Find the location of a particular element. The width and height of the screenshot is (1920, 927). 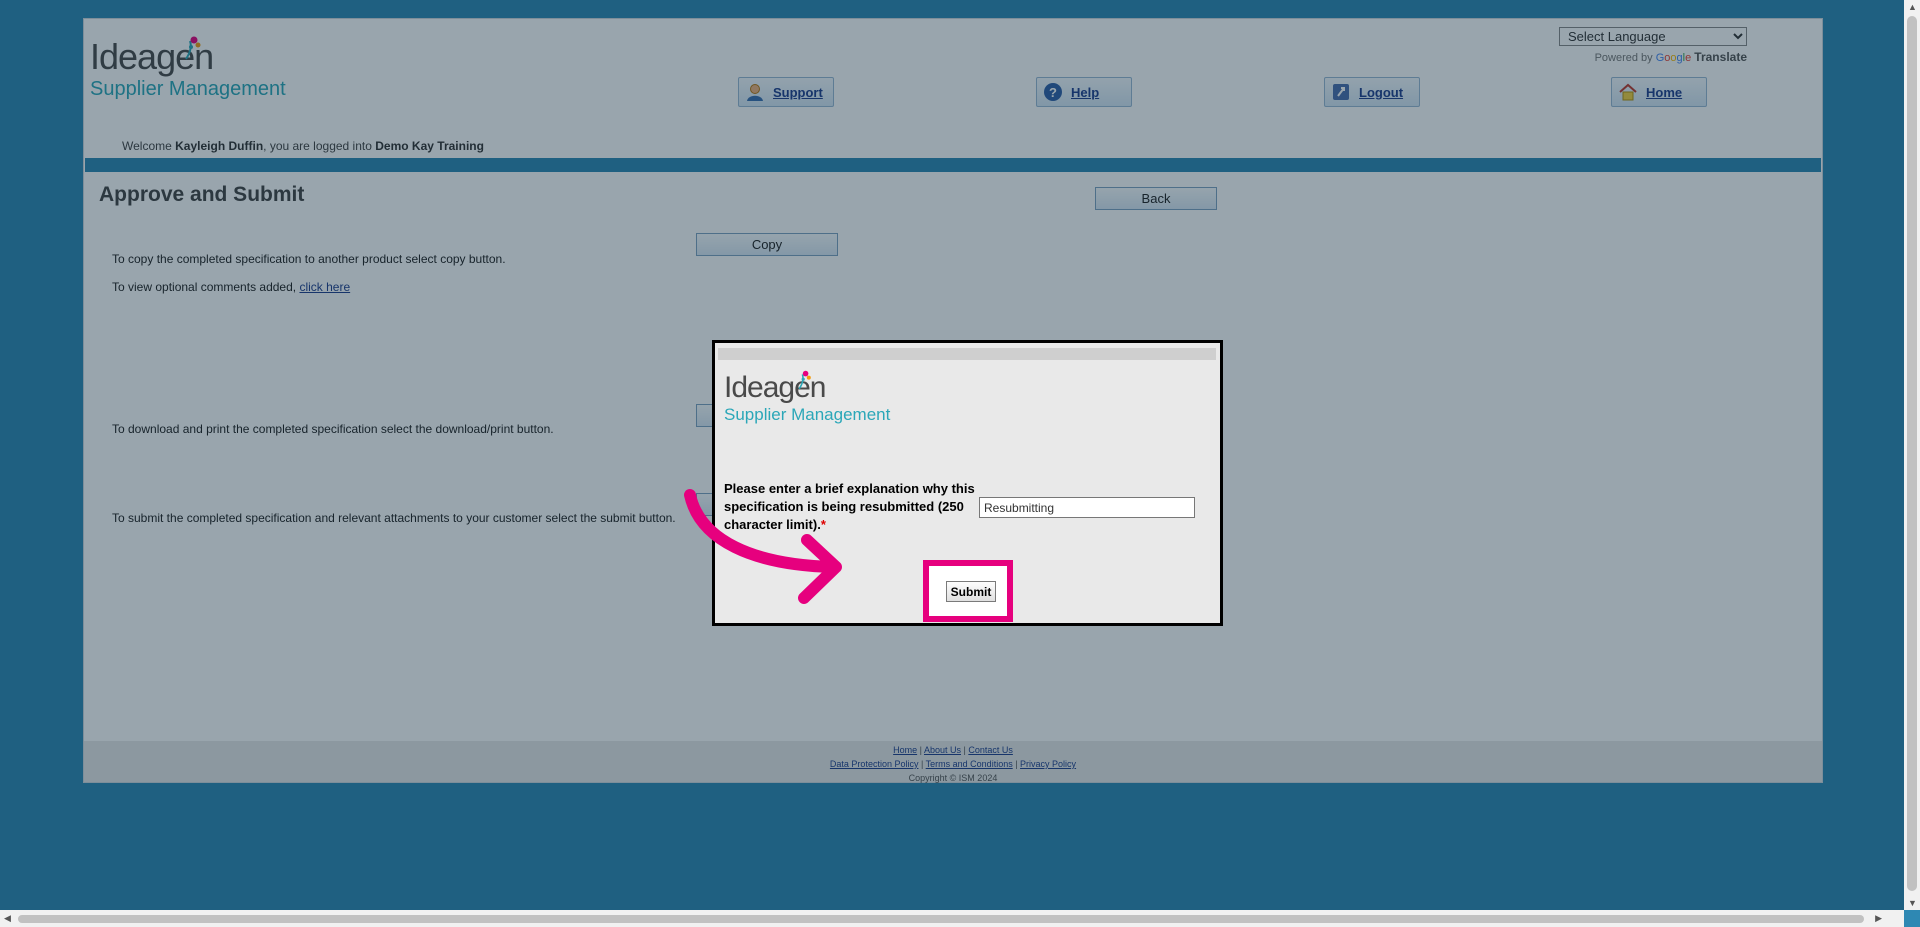

submit-highlight: Submit is located at coordinates (968, 591).